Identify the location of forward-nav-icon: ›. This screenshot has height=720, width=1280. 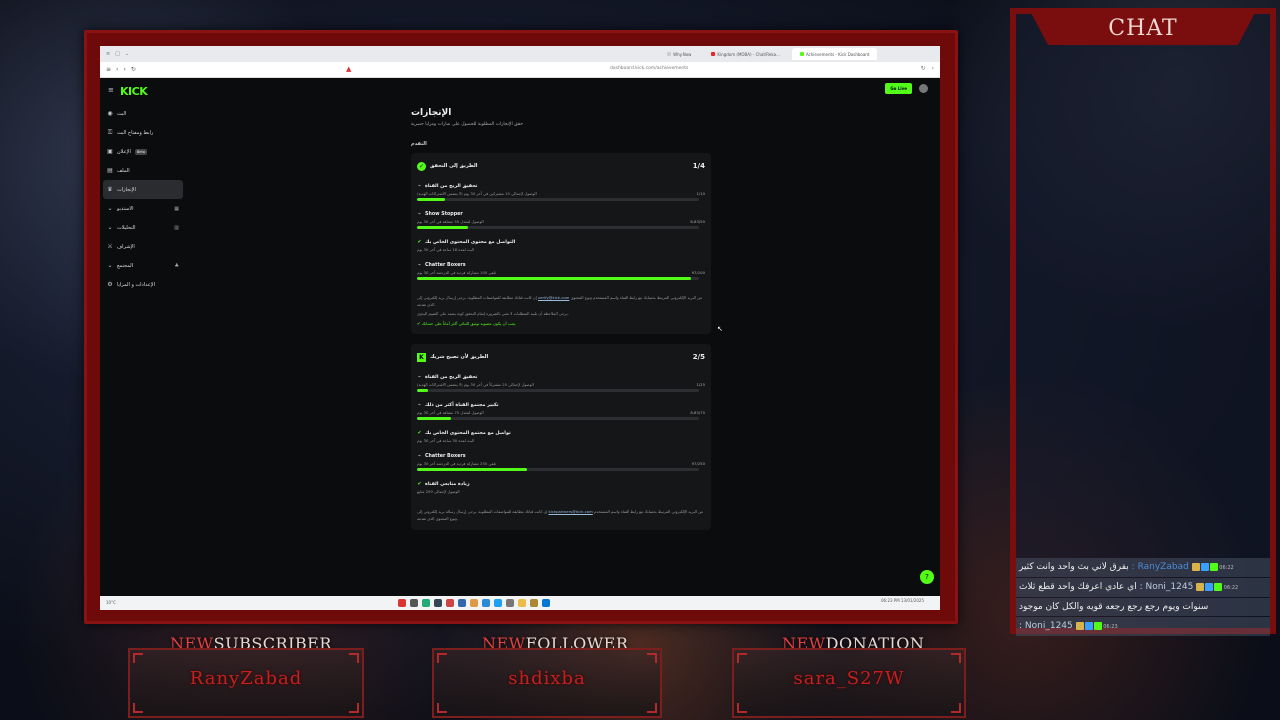
(933, 68).